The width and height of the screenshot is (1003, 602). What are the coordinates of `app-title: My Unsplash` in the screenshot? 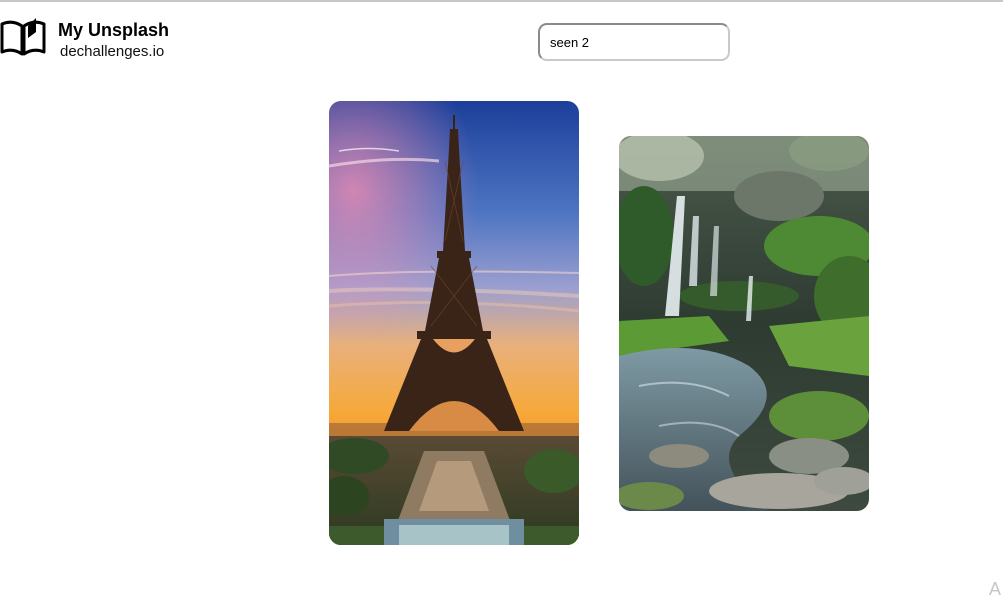 It's located at (114, 30).